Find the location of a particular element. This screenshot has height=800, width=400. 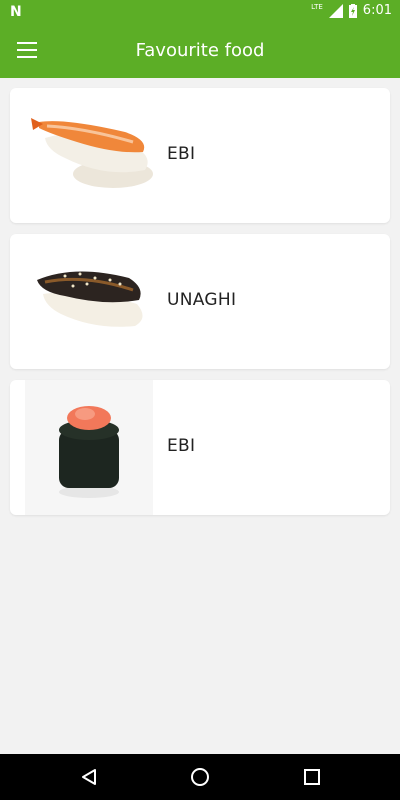

navigation-bar is located at coordinates (200, 777).